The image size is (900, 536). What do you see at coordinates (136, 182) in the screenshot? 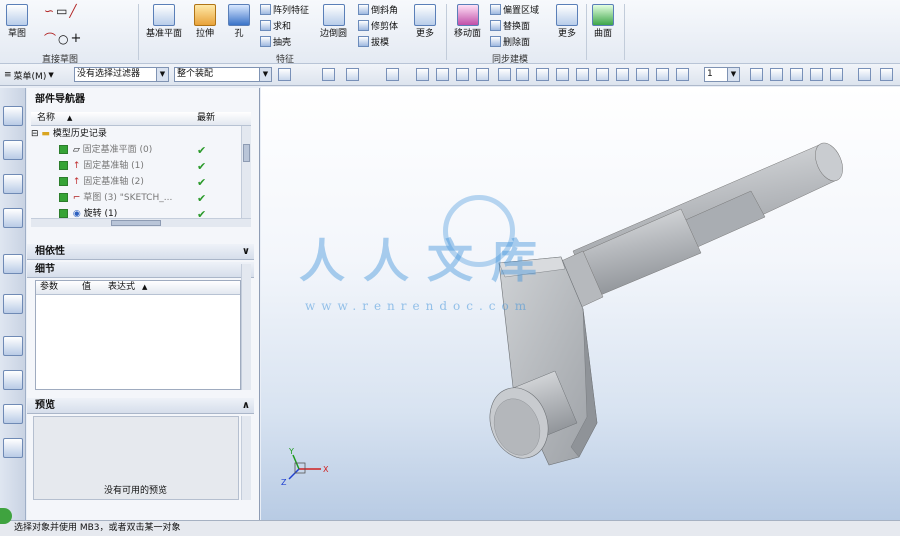
I see `tree-item: ↑ 固定基准轴 (2) ✔` at bounding box center [136, 182].